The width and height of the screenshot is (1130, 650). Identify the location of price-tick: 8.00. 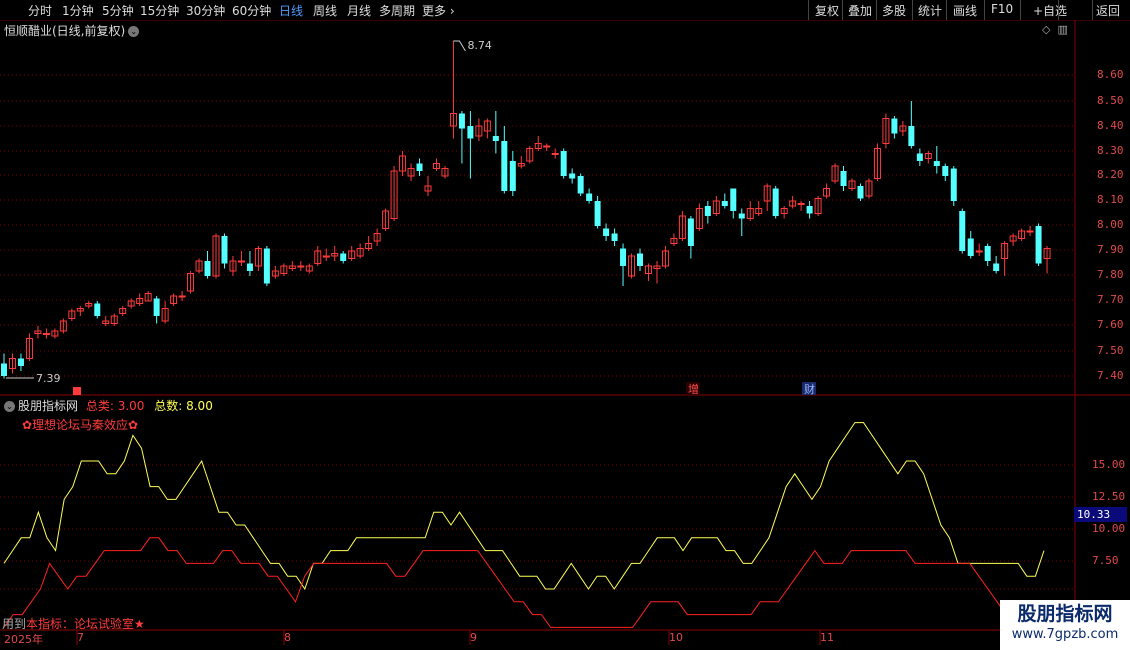
(1110, 224).